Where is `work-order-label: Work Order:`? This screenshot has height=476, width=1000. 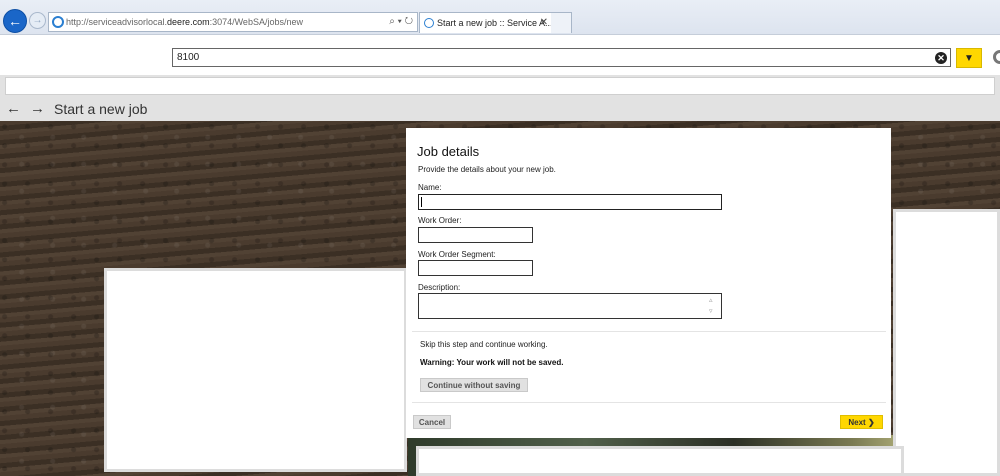 work-order-label: Work Order: is located at coordinates (440, 220).